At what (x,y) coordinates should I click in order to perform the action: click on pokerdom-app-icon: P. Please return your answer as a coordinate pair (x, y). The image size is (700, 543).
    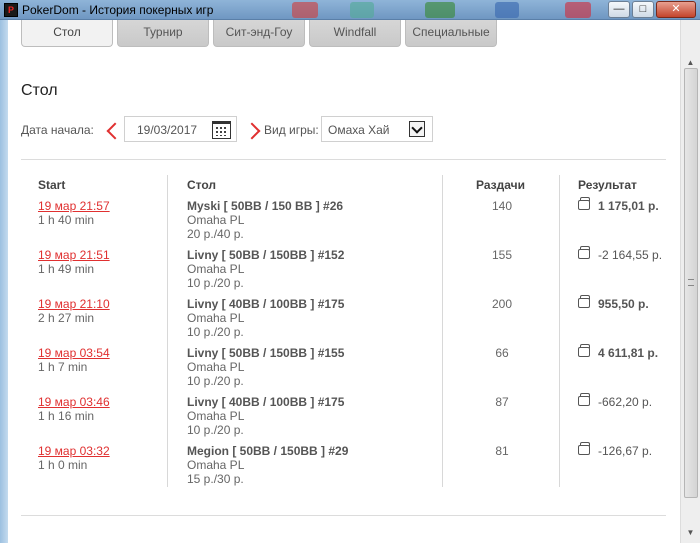
    Looking at the image, I should click on (11, 10).